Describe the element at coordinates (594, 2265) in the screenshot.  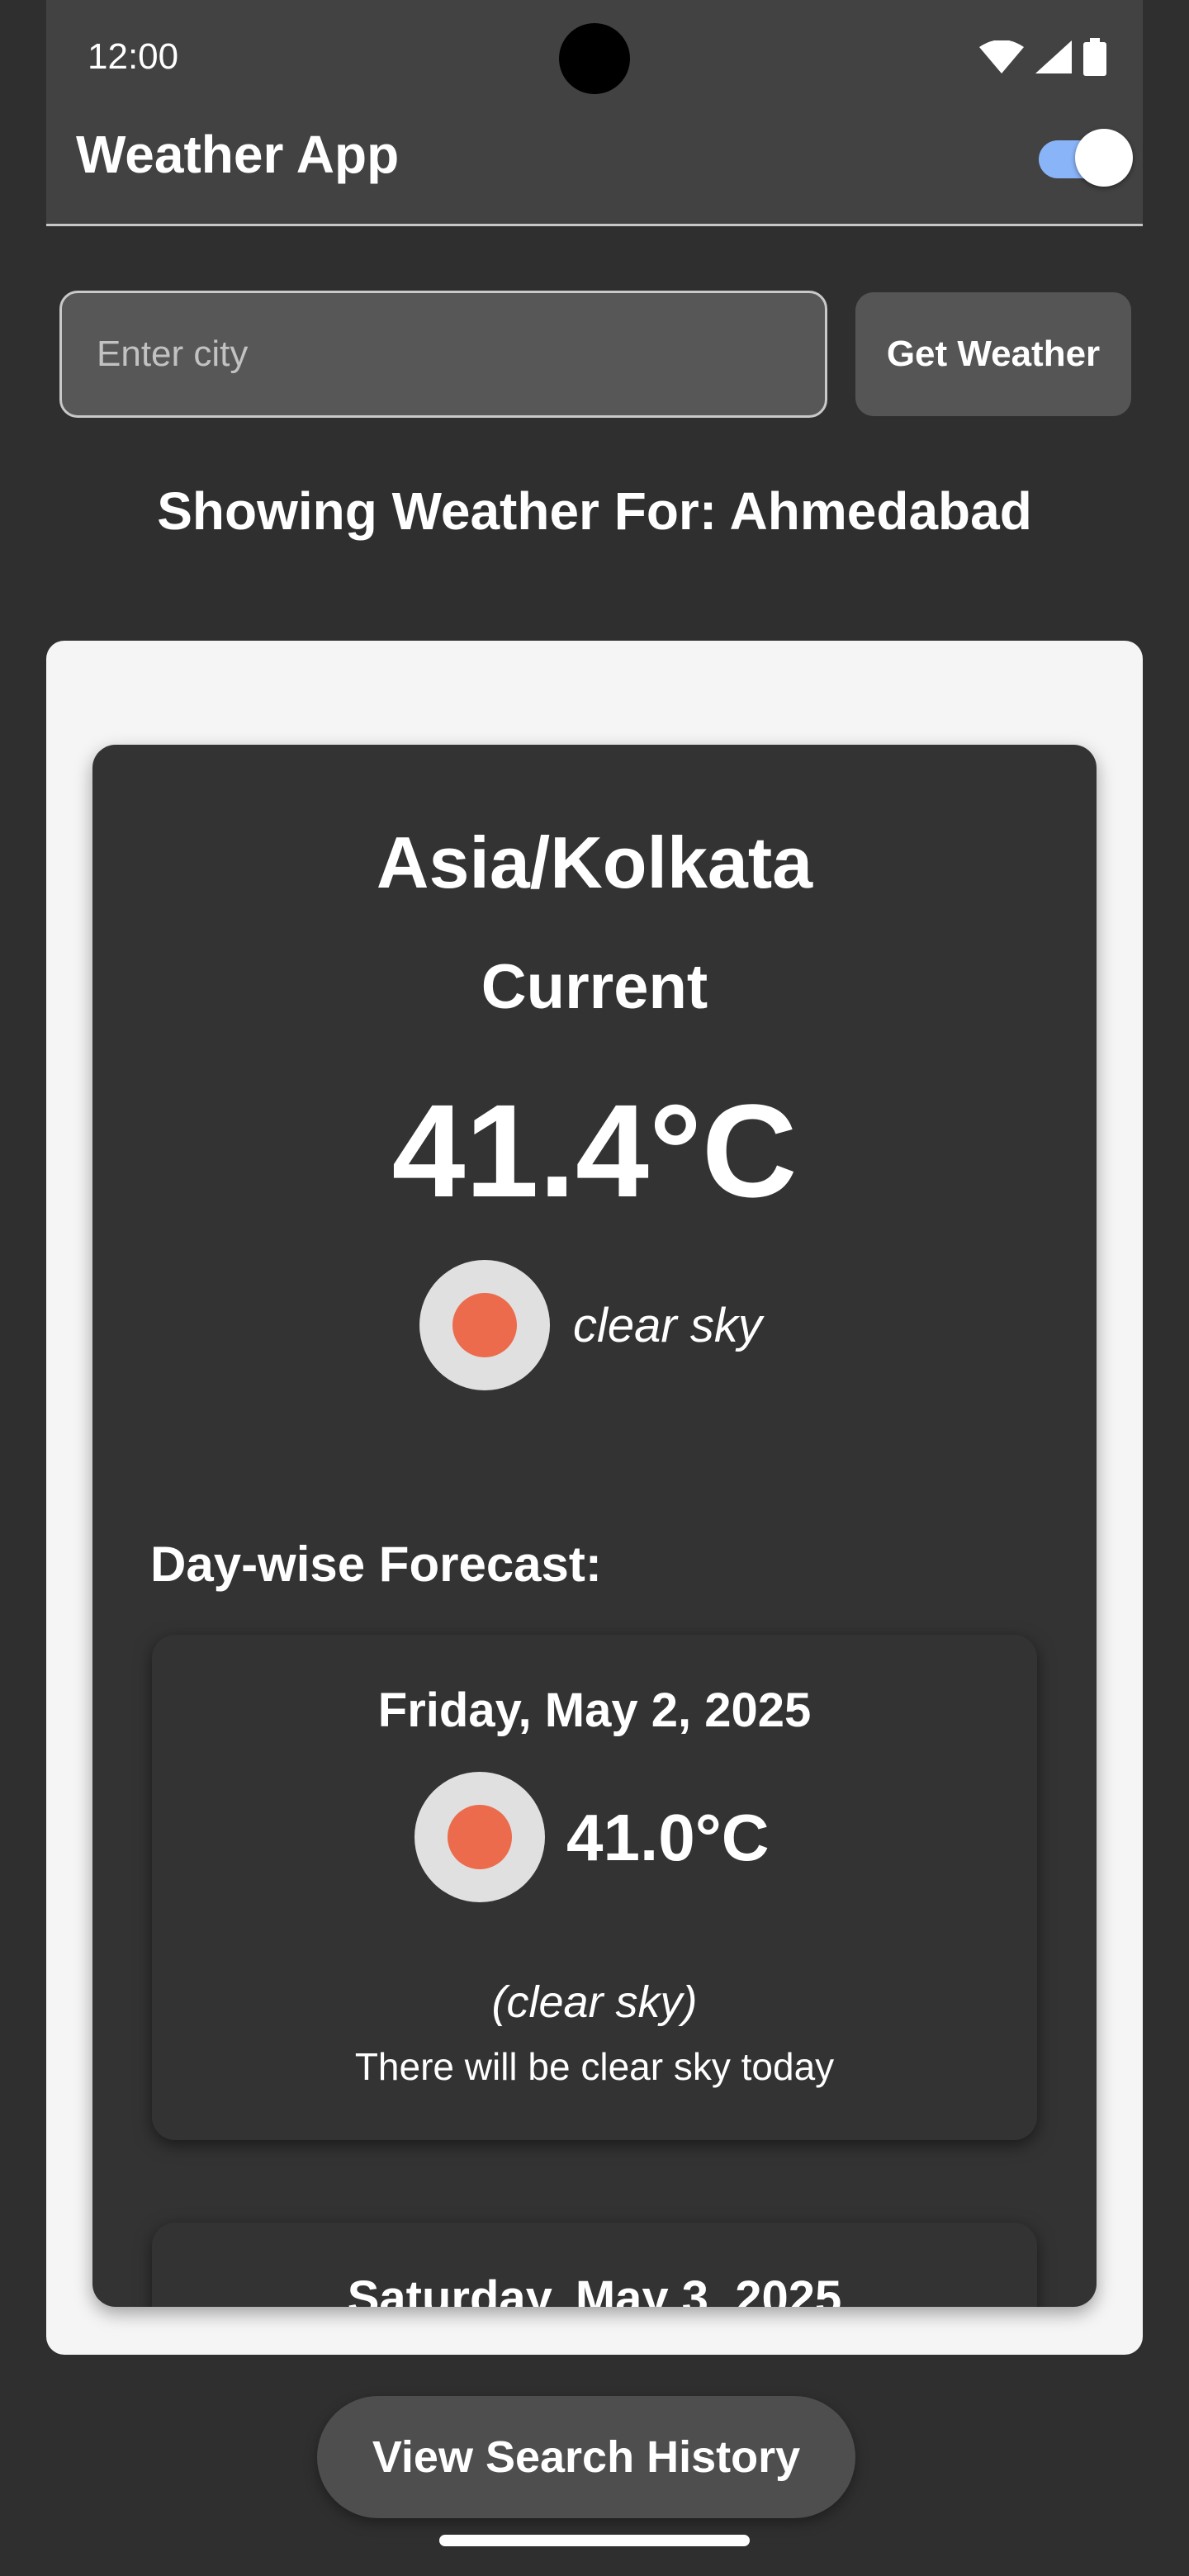
I see `forecast-day-card: Saturday, May 3, 2025` at that location.